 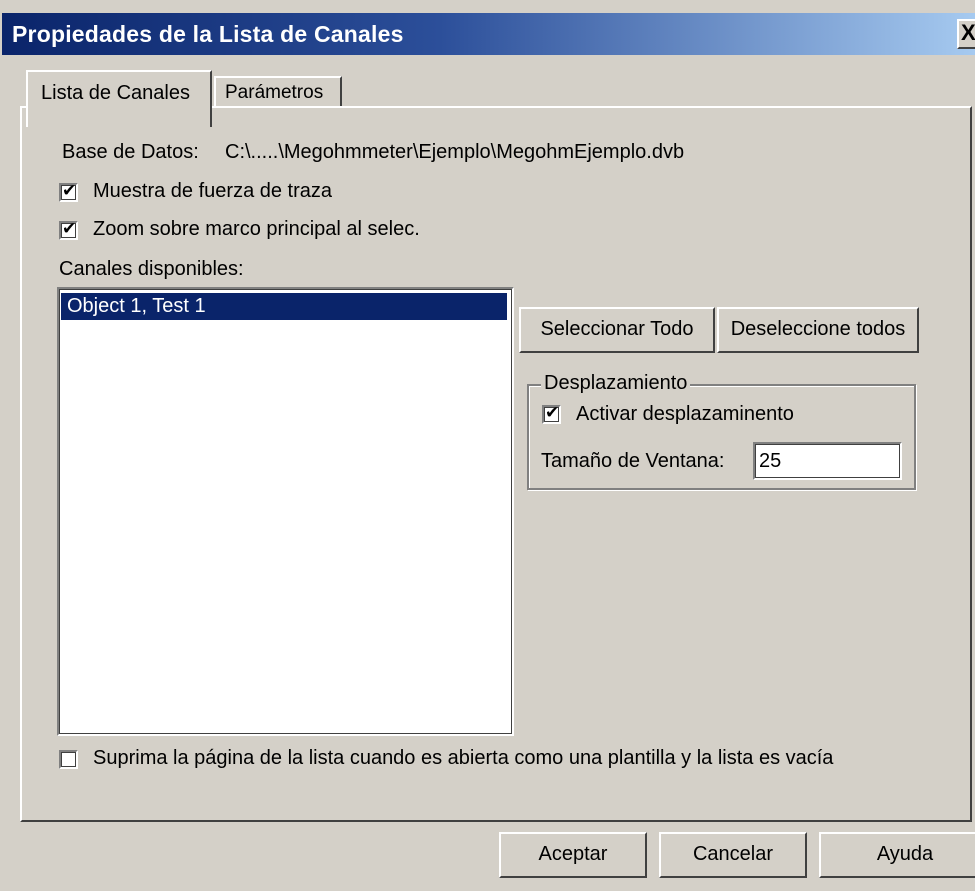 I want to click on tab-label: Parámetros, so click(x=274, y=92).